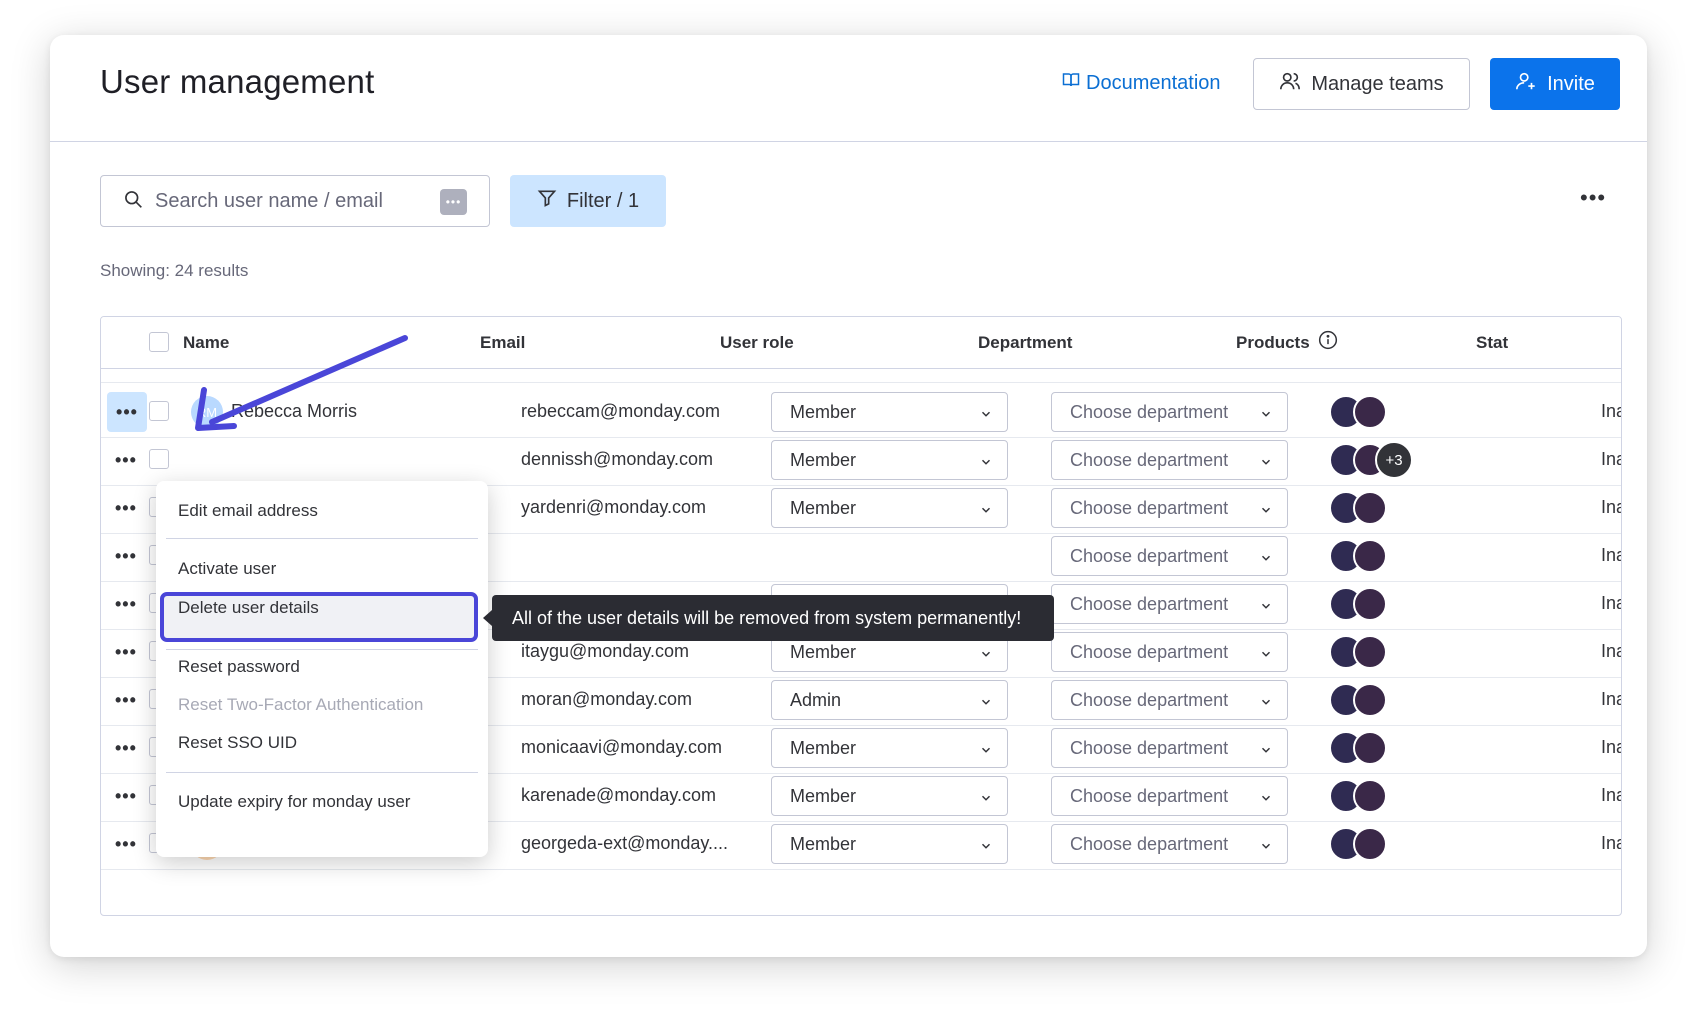 Image resolution: width=1697 pixels, height=1022 pixels. What do you see at coordinates (159, 342) in the screenshot?
I see `select-all-checkbox` at bounding box center [159, 342].